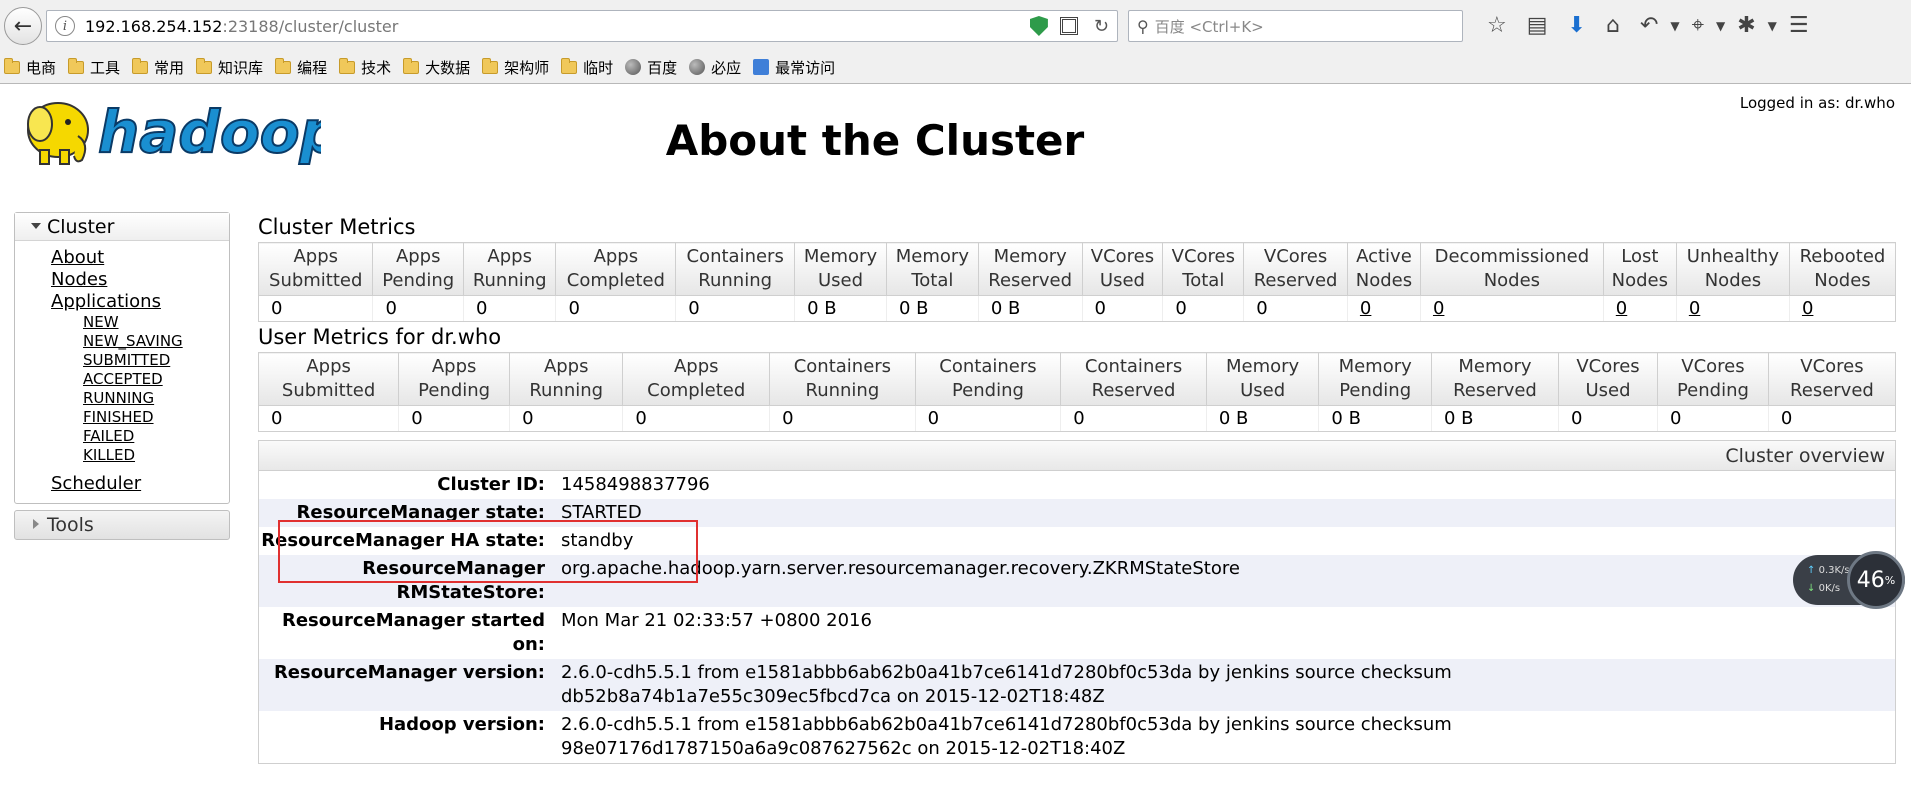  What do you see at coordinates (140, 280) in the screenshot?
I see `nav-link-nodes: Nodes` at bounding box center [140, 280].